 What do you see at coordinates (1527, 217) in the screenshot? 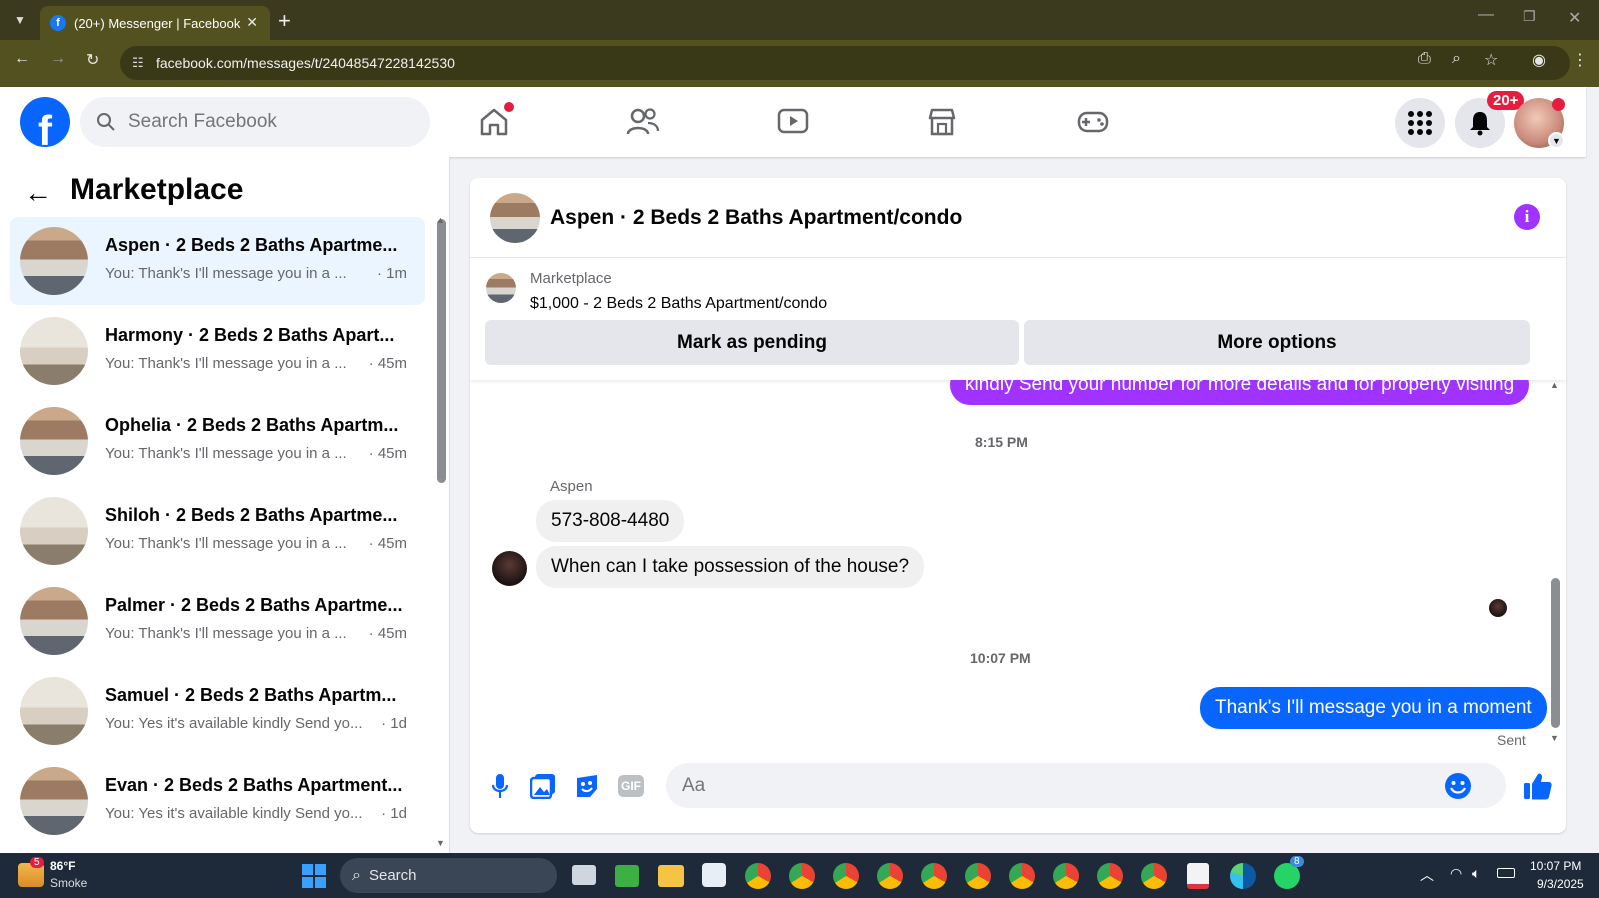
I see `info-icon: i` at bounding box center [1527, 217].